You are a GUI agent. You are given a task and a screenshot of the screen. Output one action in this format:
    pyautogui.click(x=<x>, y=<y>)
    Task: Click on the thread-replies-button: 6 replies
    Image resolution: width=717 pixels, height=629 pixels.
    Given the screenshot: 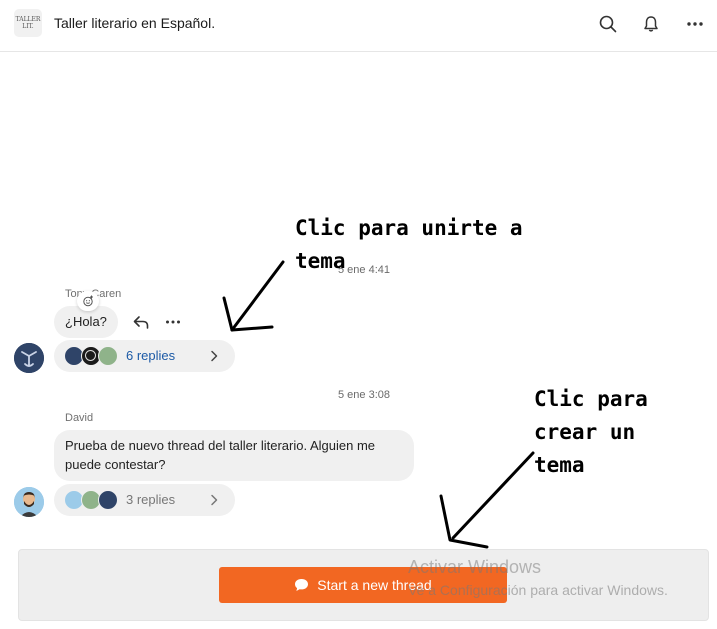 What is the action you would take?
    pyautogui.click(x=144, y=356)
    